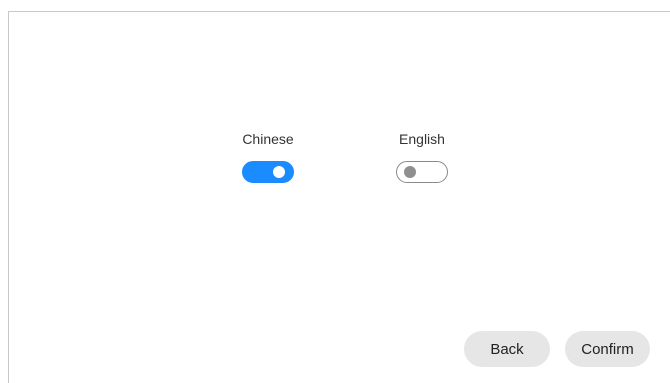  What do you see at coordinates (268, 139) in the screenshot?
I see `chinese-label: Chinese` at bounding box center [268, 139].